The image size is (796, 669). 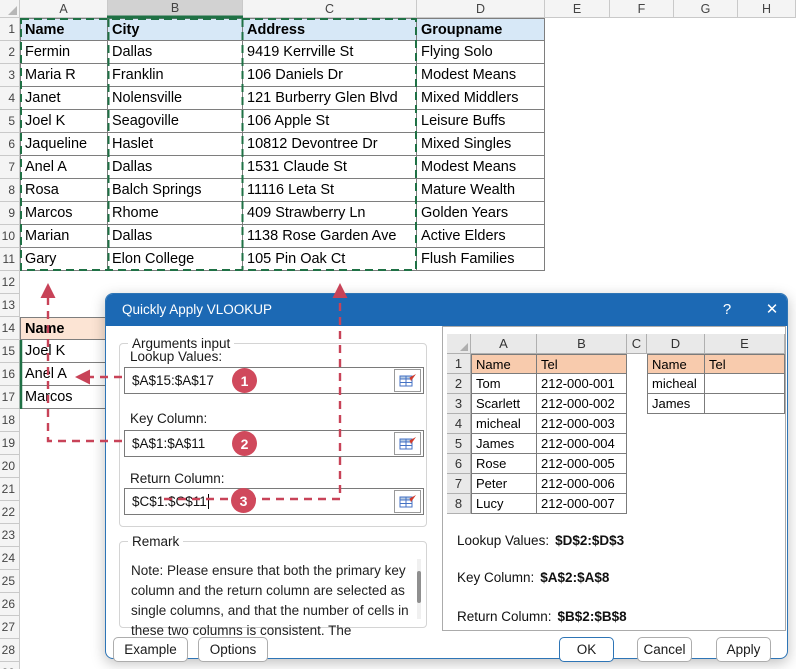 What do you see at coordinates (64, 144) in the screenshot?
I see `cell: Jaqueline` at bounding box center [64, 144].